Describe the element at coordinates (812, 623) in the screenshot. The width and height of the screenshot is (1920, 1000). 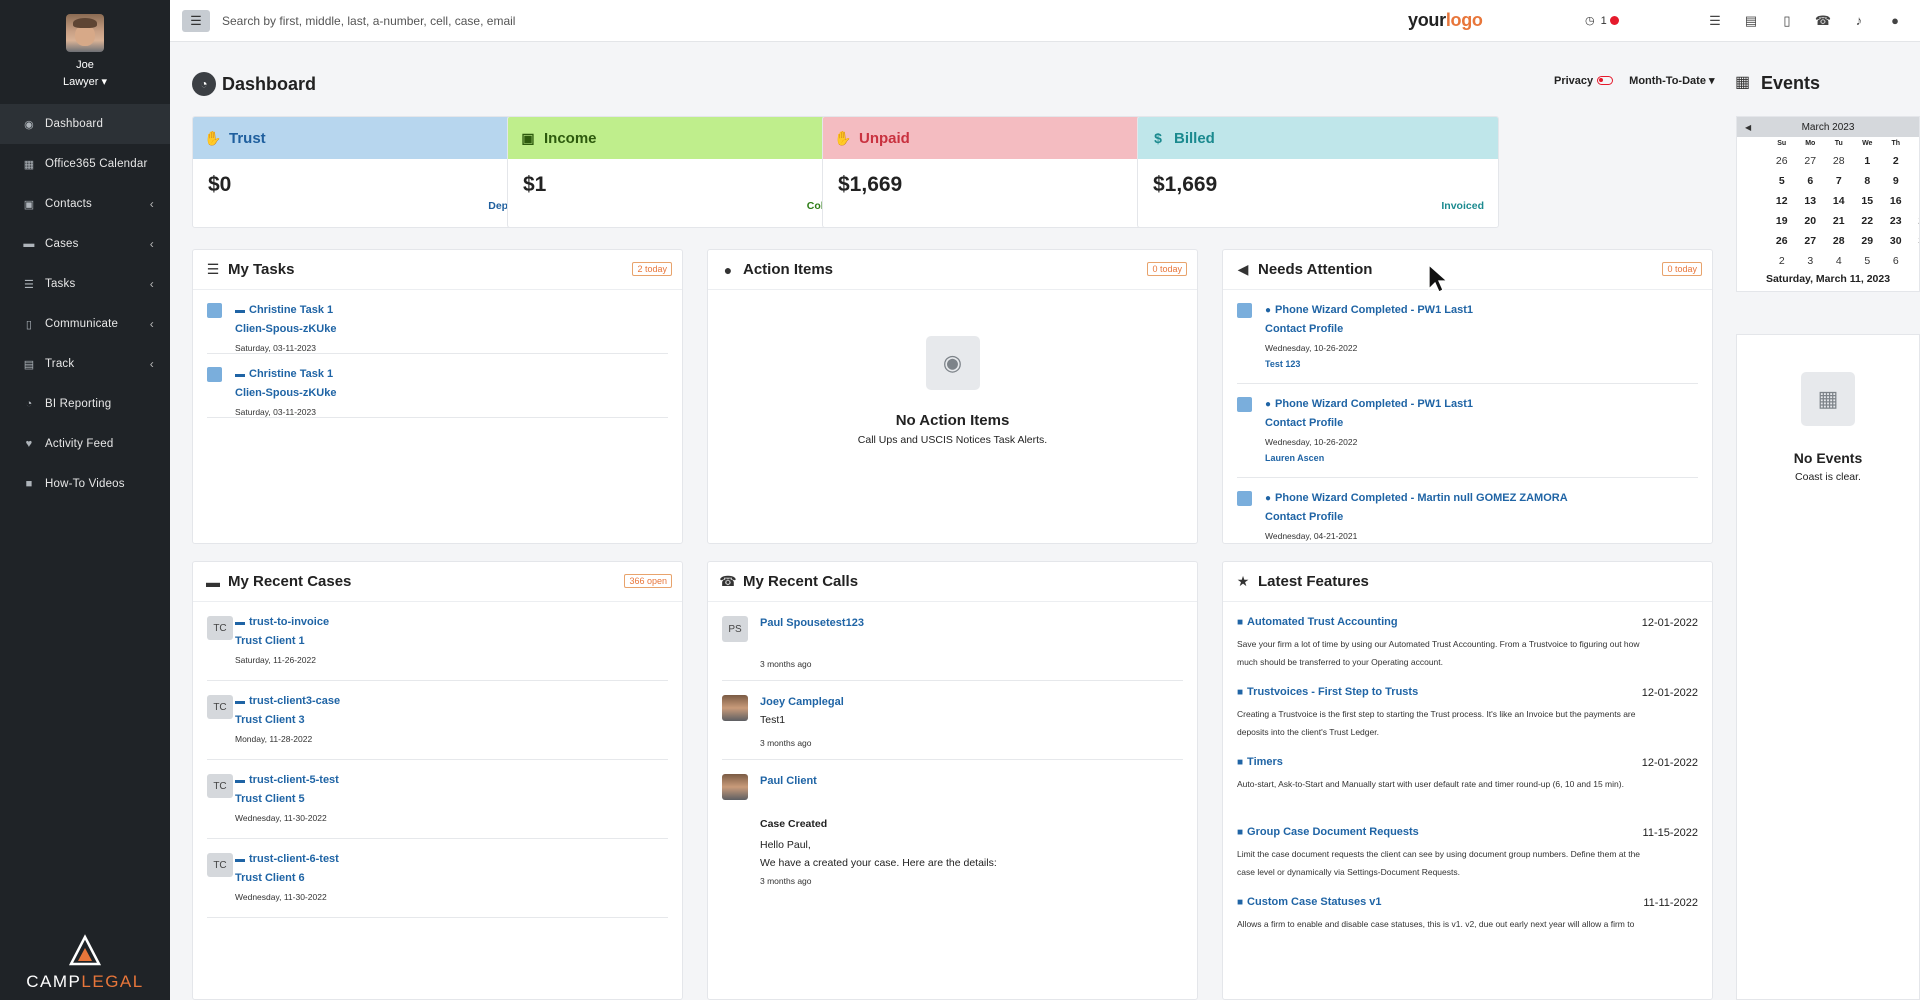
I see `caller-name-link: Paul Spousetest123` at that location.